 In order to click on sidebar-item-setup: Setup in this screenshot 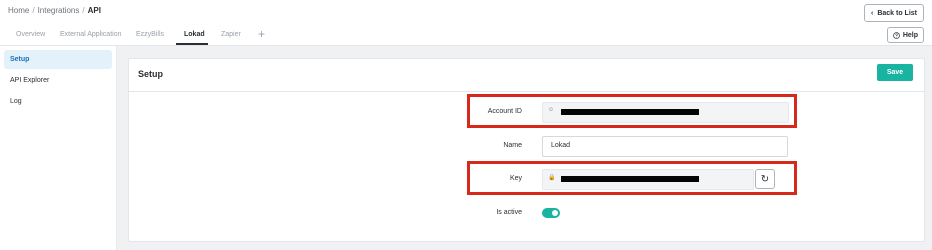, I will do `click(58, 59)`.